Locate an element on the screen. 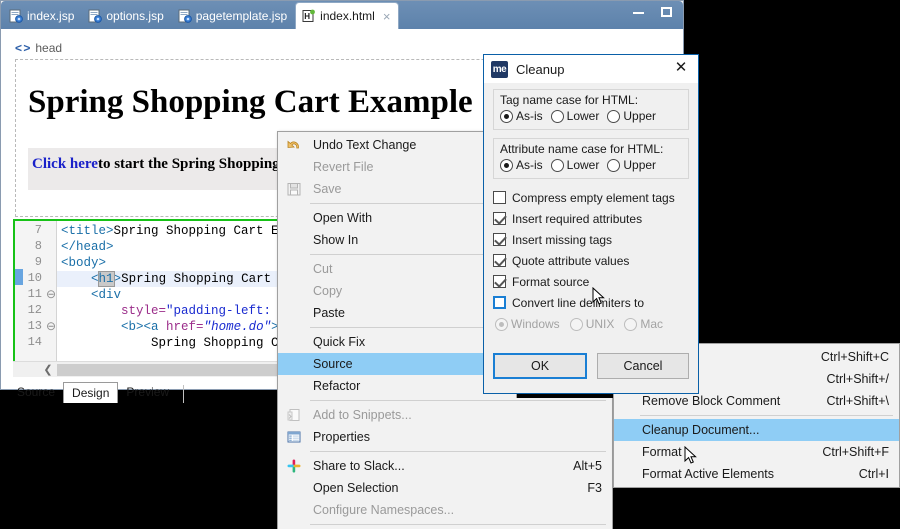  menu-item-open-with: Open With is located at coordinates (397, 218).